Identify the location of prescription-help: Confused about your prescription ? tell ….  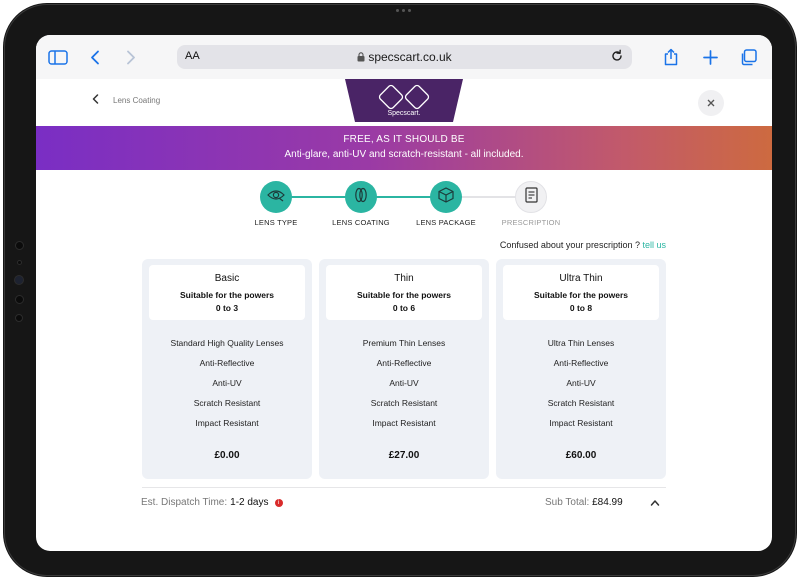
(583, 245).